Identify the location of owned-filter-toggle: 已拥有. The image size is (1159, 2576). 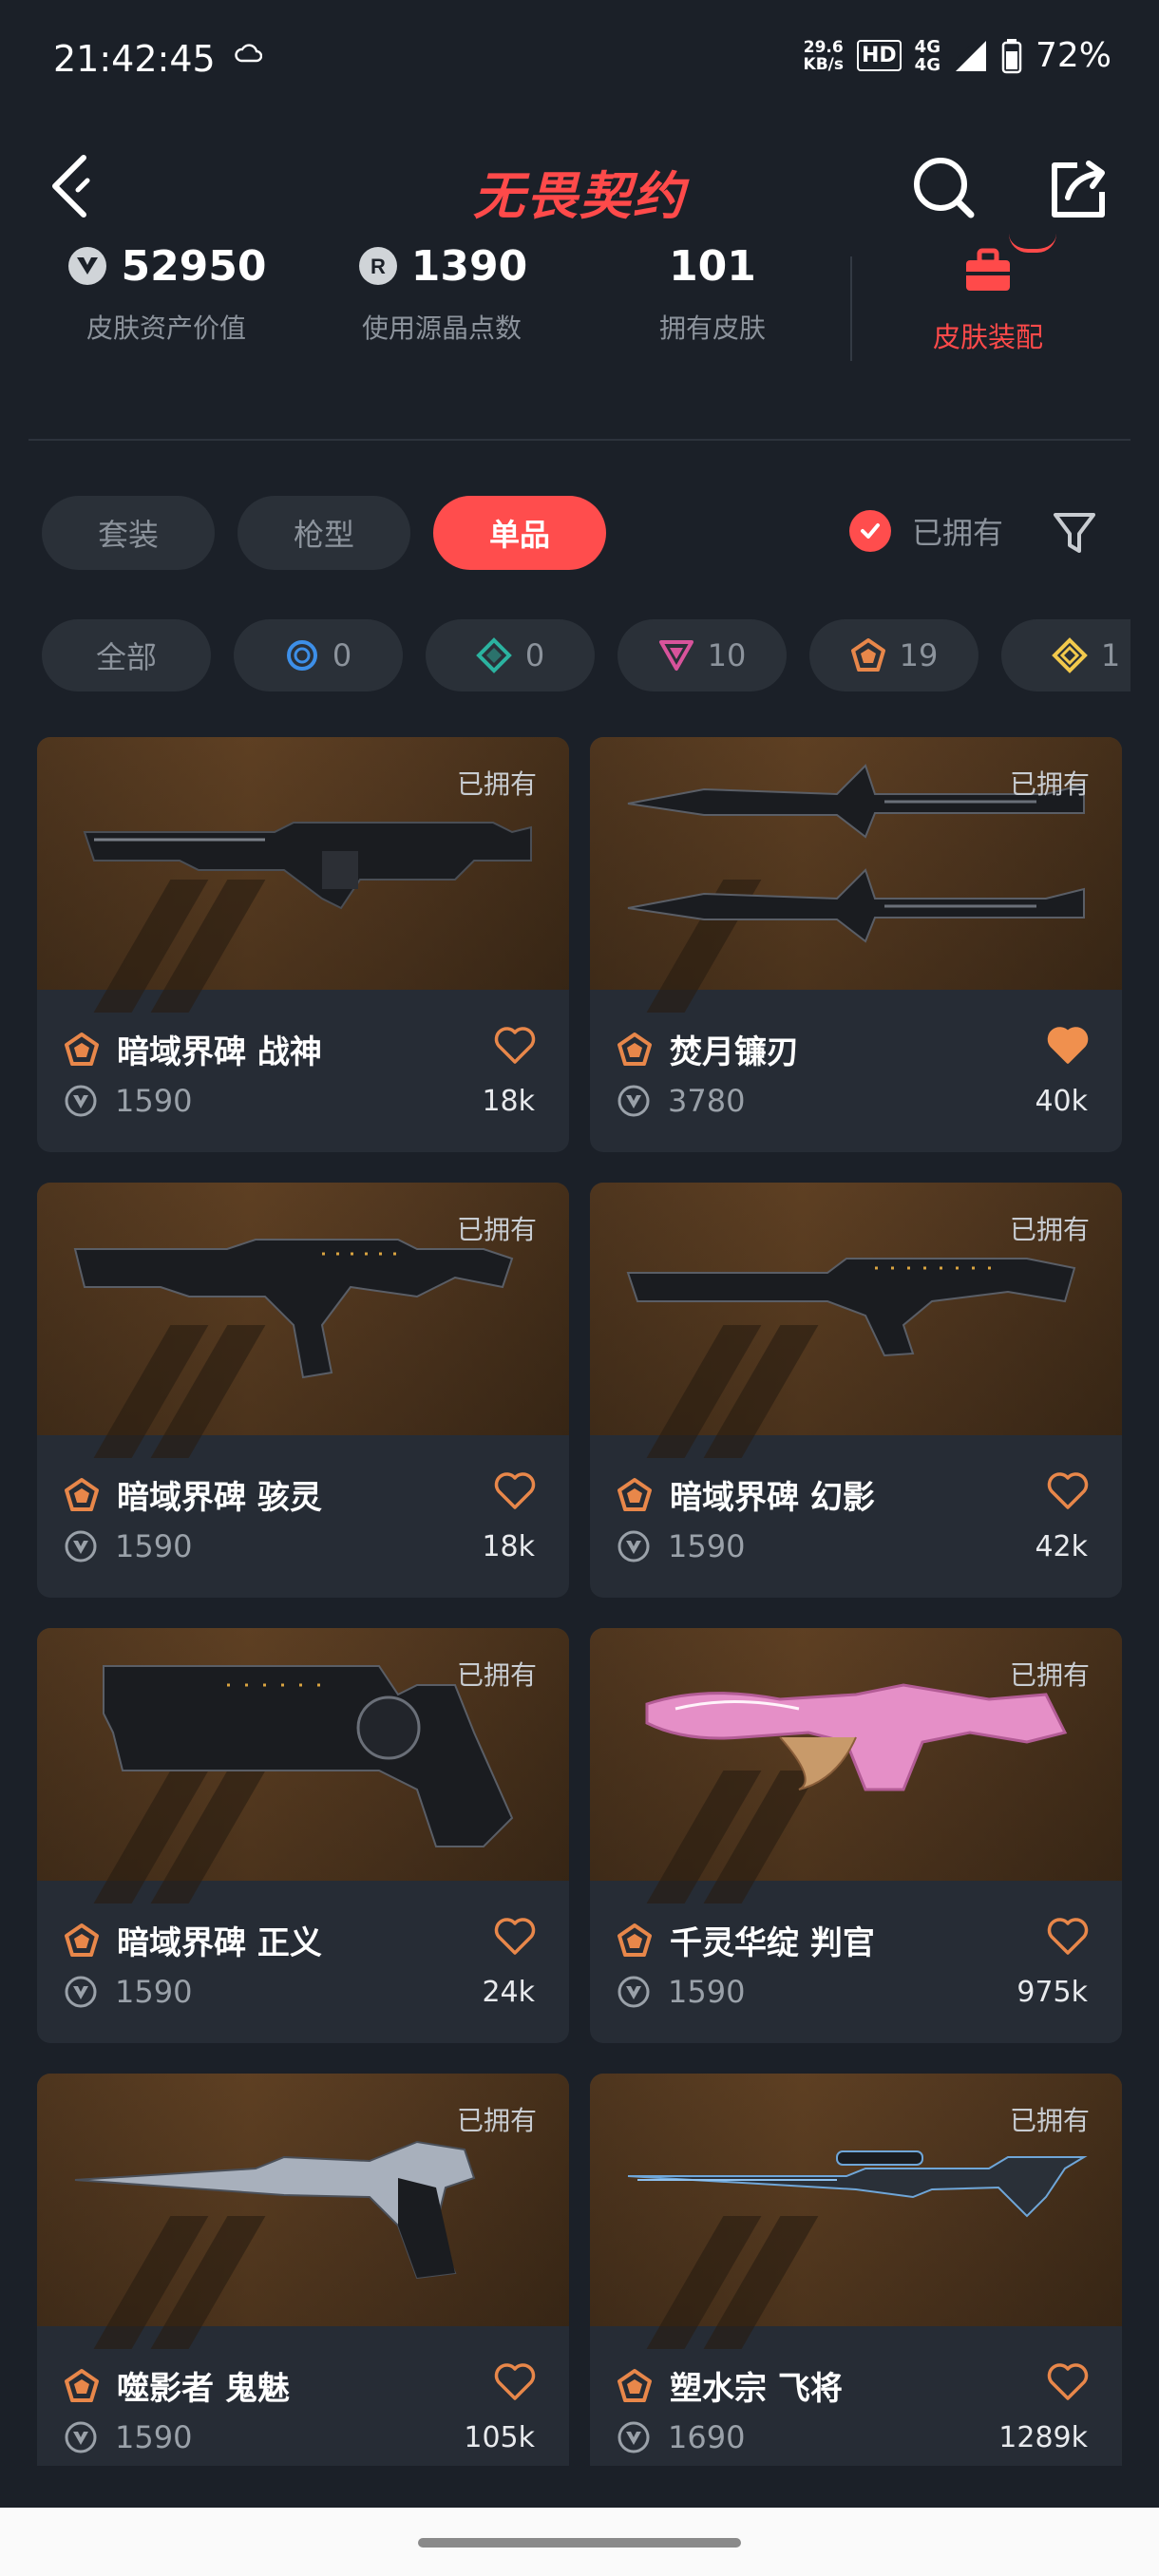
(926, 531).